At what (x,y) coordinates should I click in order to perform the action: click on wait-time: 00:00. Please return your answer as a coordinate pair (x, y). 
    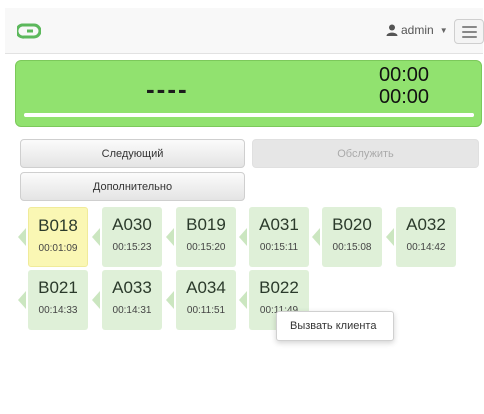
    Looking at the image, I should click on (404, 97).